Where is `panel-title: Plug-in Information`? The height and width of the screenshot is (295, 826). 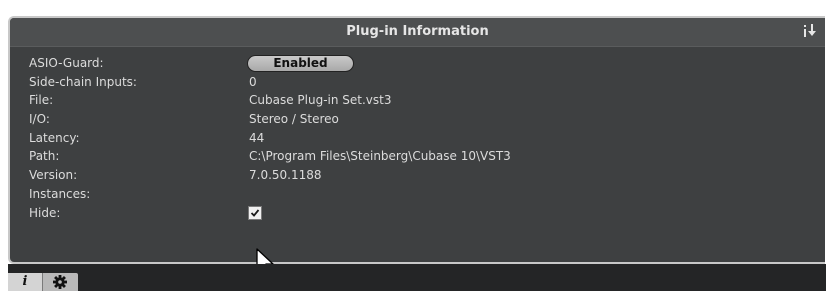 panel-title: Plug-in Information is located at coordinates (417, 31).